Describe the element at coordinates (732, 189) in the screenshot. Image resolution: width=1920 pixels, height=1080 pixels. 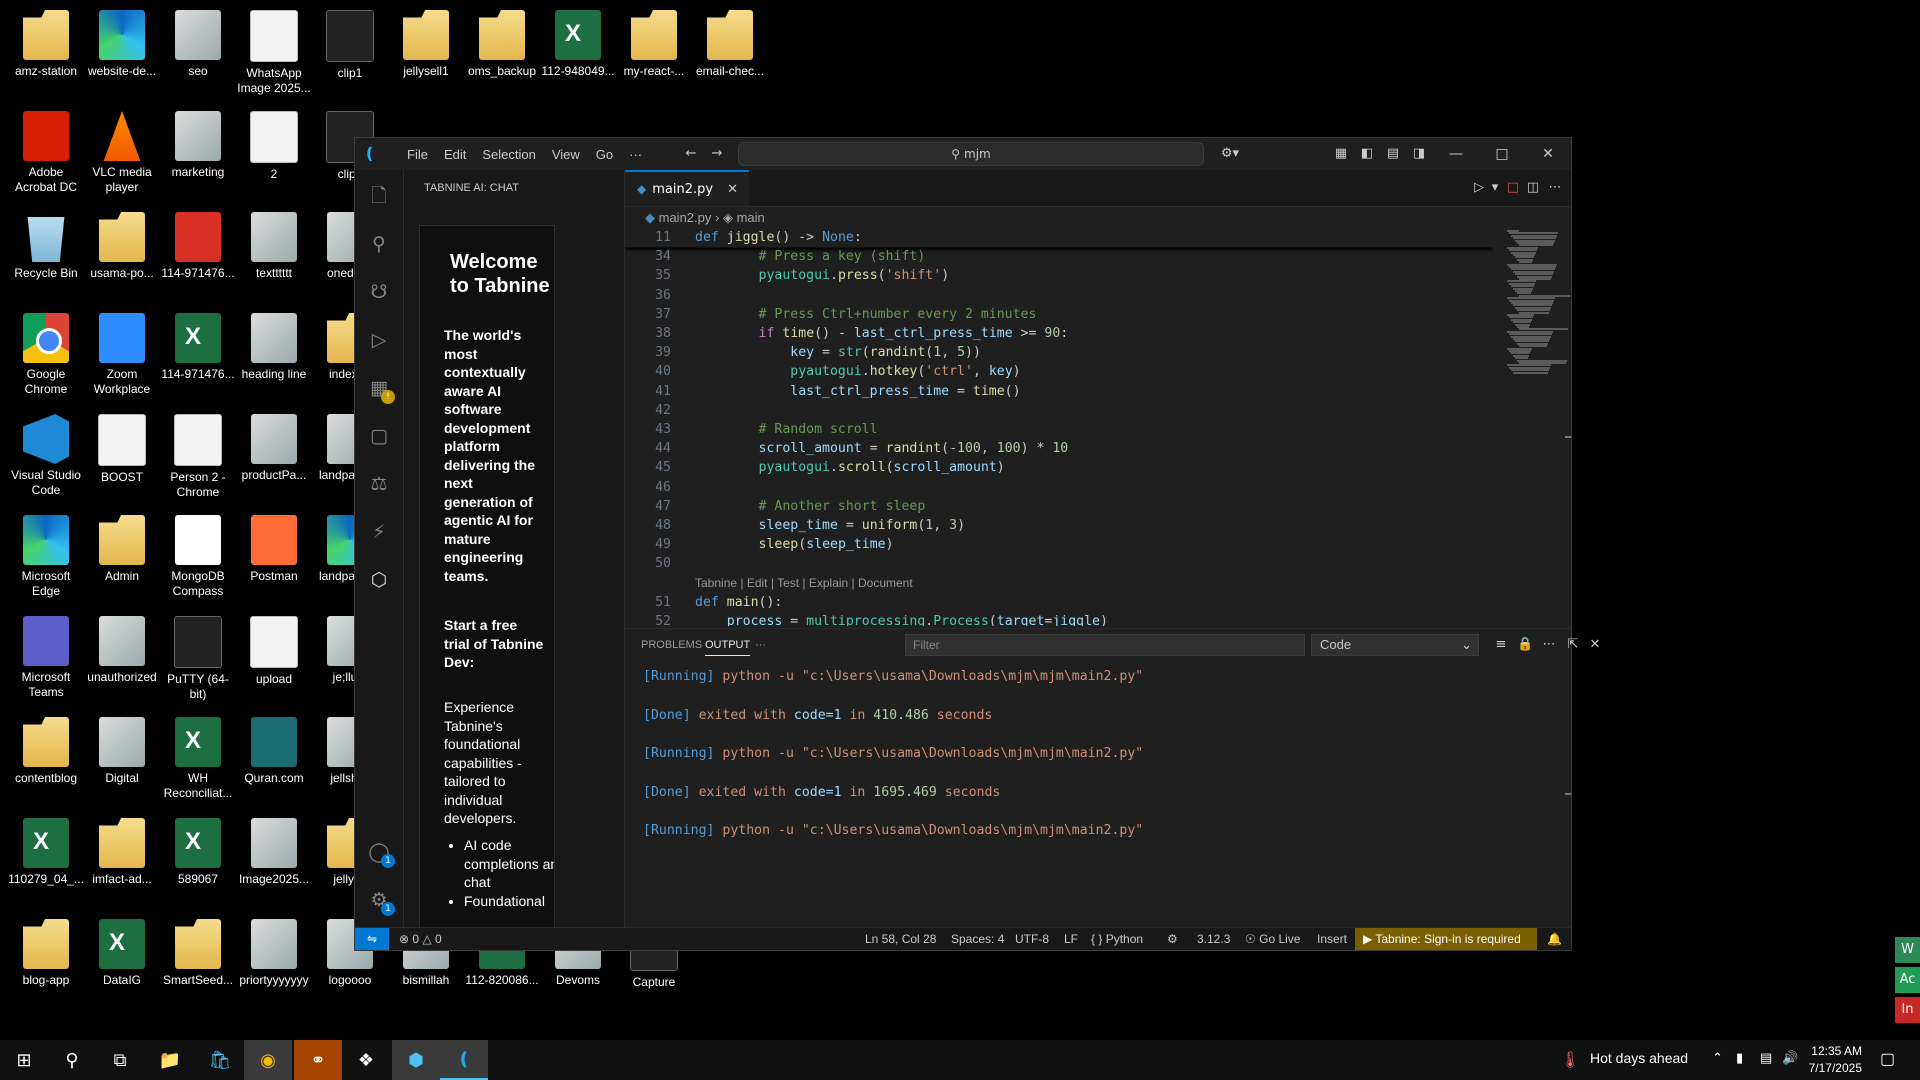
I see `tab-close-icon: ✕` at that location.